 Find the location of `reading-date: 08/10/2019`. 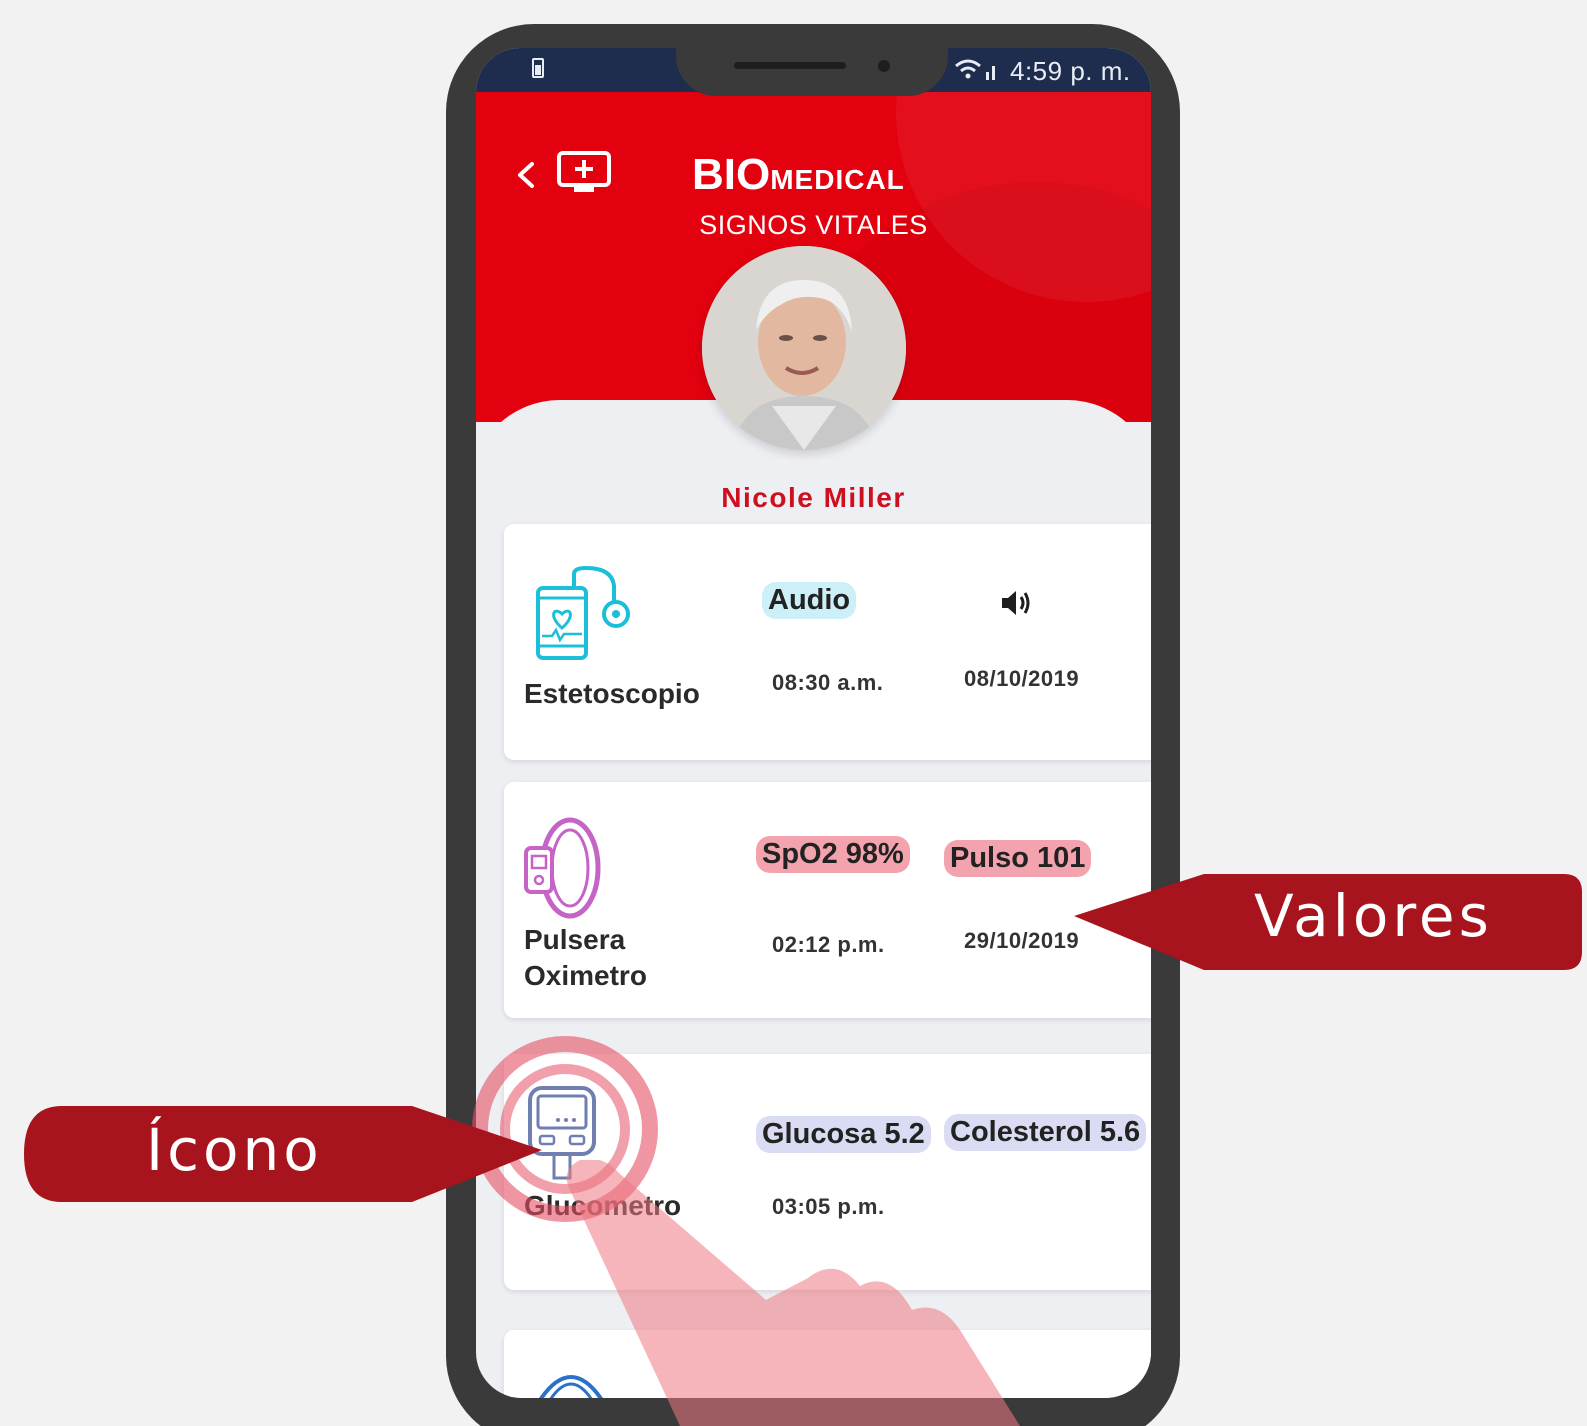

reading-date: 08/10/2019 is located at coordinates (1022, 678).